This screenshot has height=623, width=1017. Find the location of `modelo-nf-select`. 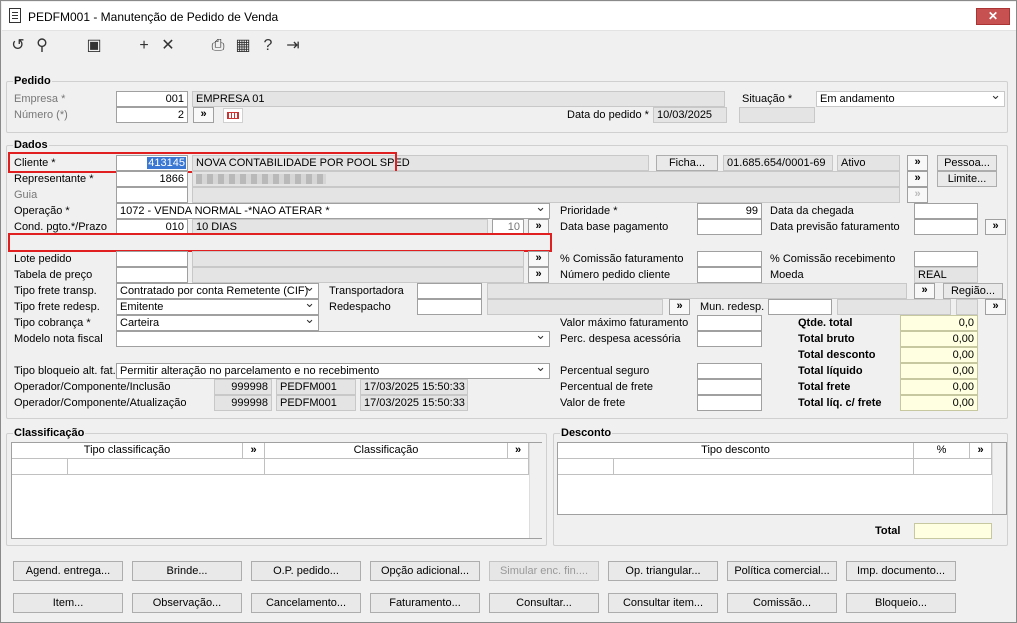

modelo-nf-select is located at coordinates (333, 339).